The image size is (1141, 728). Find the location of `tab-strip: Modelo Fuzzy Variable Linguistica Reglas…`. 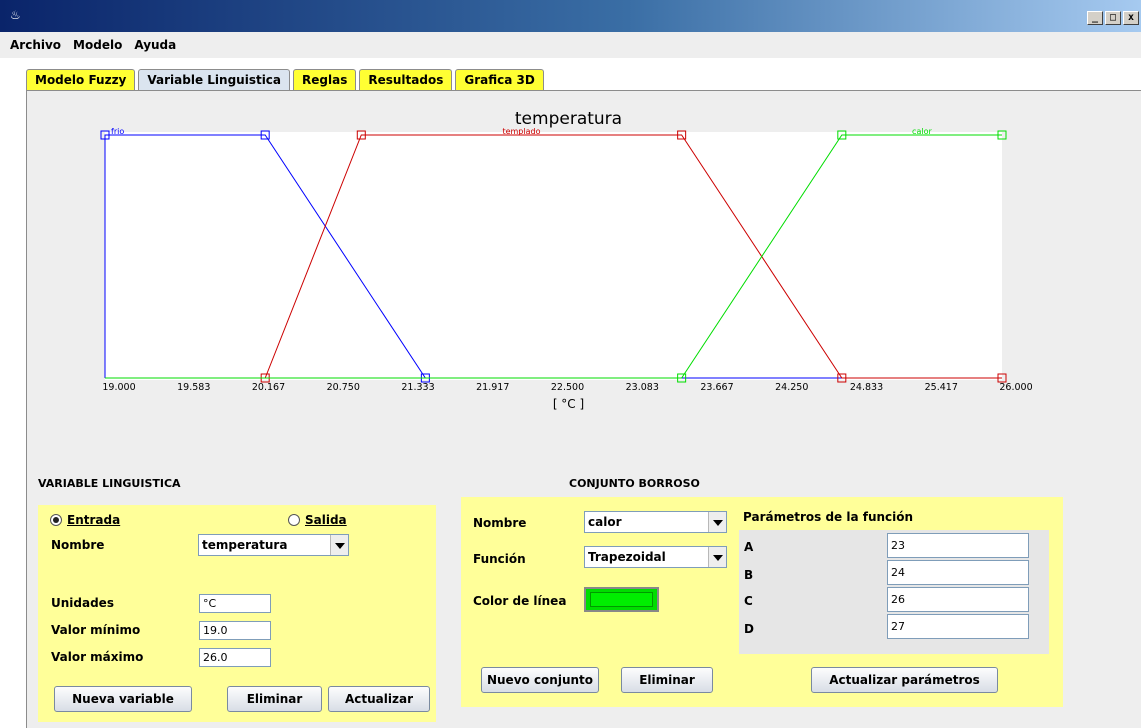

tab-strip: Modelo Fuzzy Variable Linguistica Reglas… is located at coordinates (285, 79).